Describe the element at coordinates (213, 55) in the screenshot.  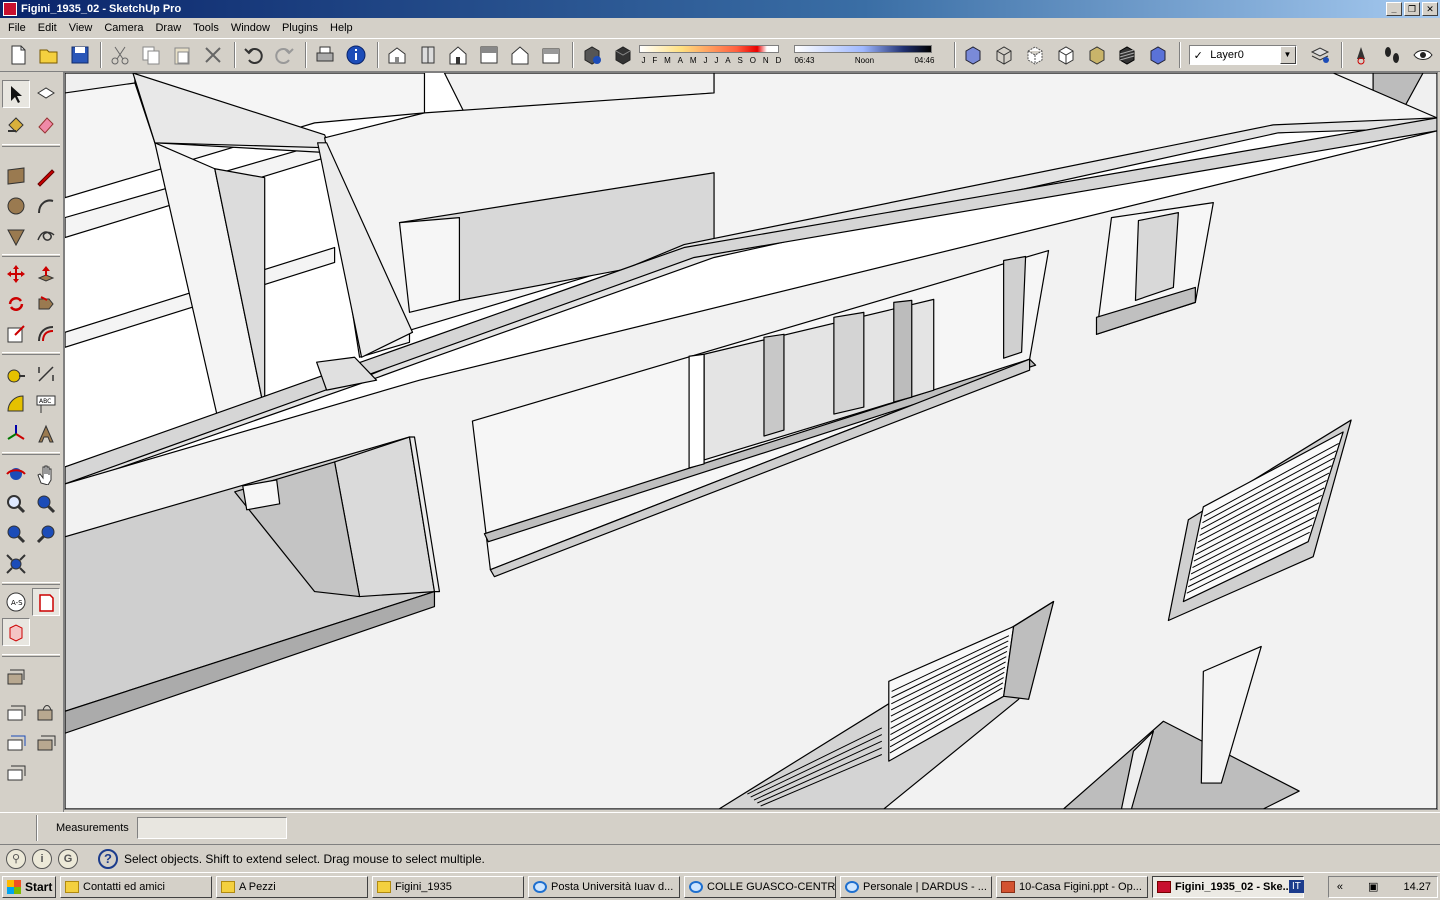
I see `delete-icon` at that location.